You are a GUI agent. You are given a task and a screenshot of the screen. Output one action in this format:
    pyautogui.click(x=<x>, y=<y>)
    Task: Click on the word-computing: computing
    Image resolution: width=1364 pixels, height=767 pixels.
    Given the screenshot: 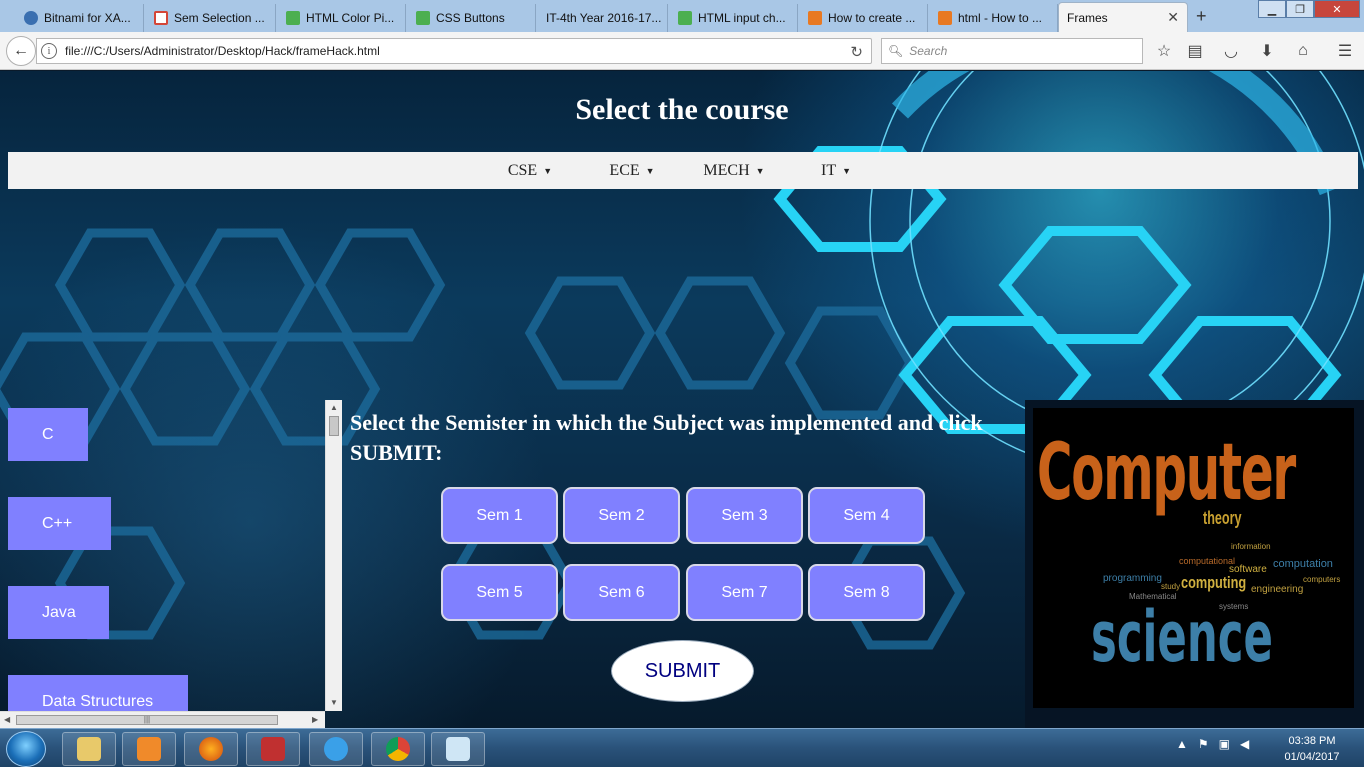 What is the action you would take?
    pyautogui.click(x=1214, y=582)
    